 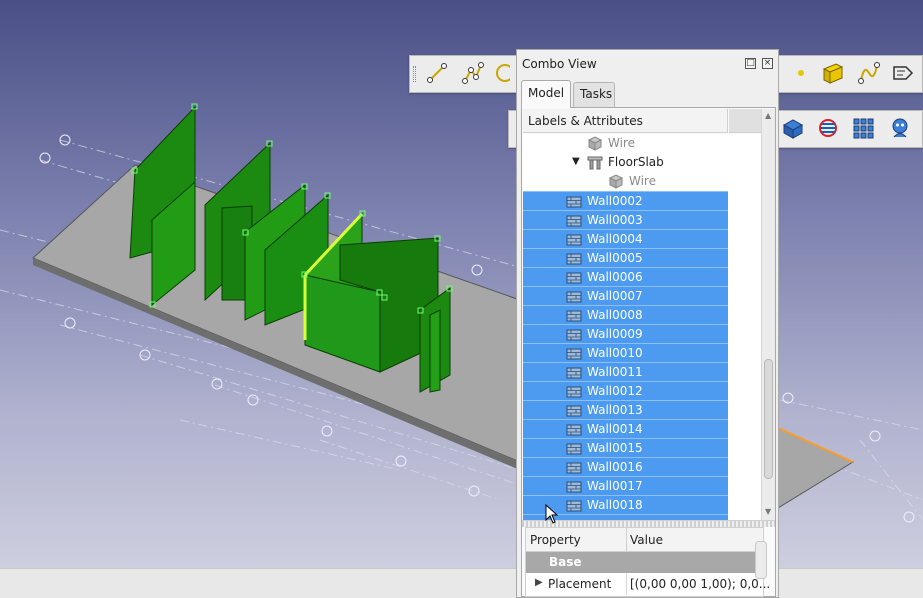 What do you see at coordinates (768, 115) in the screenshot?
I see `scroll-up-icon: ▲` at bounding box center [768, 115].